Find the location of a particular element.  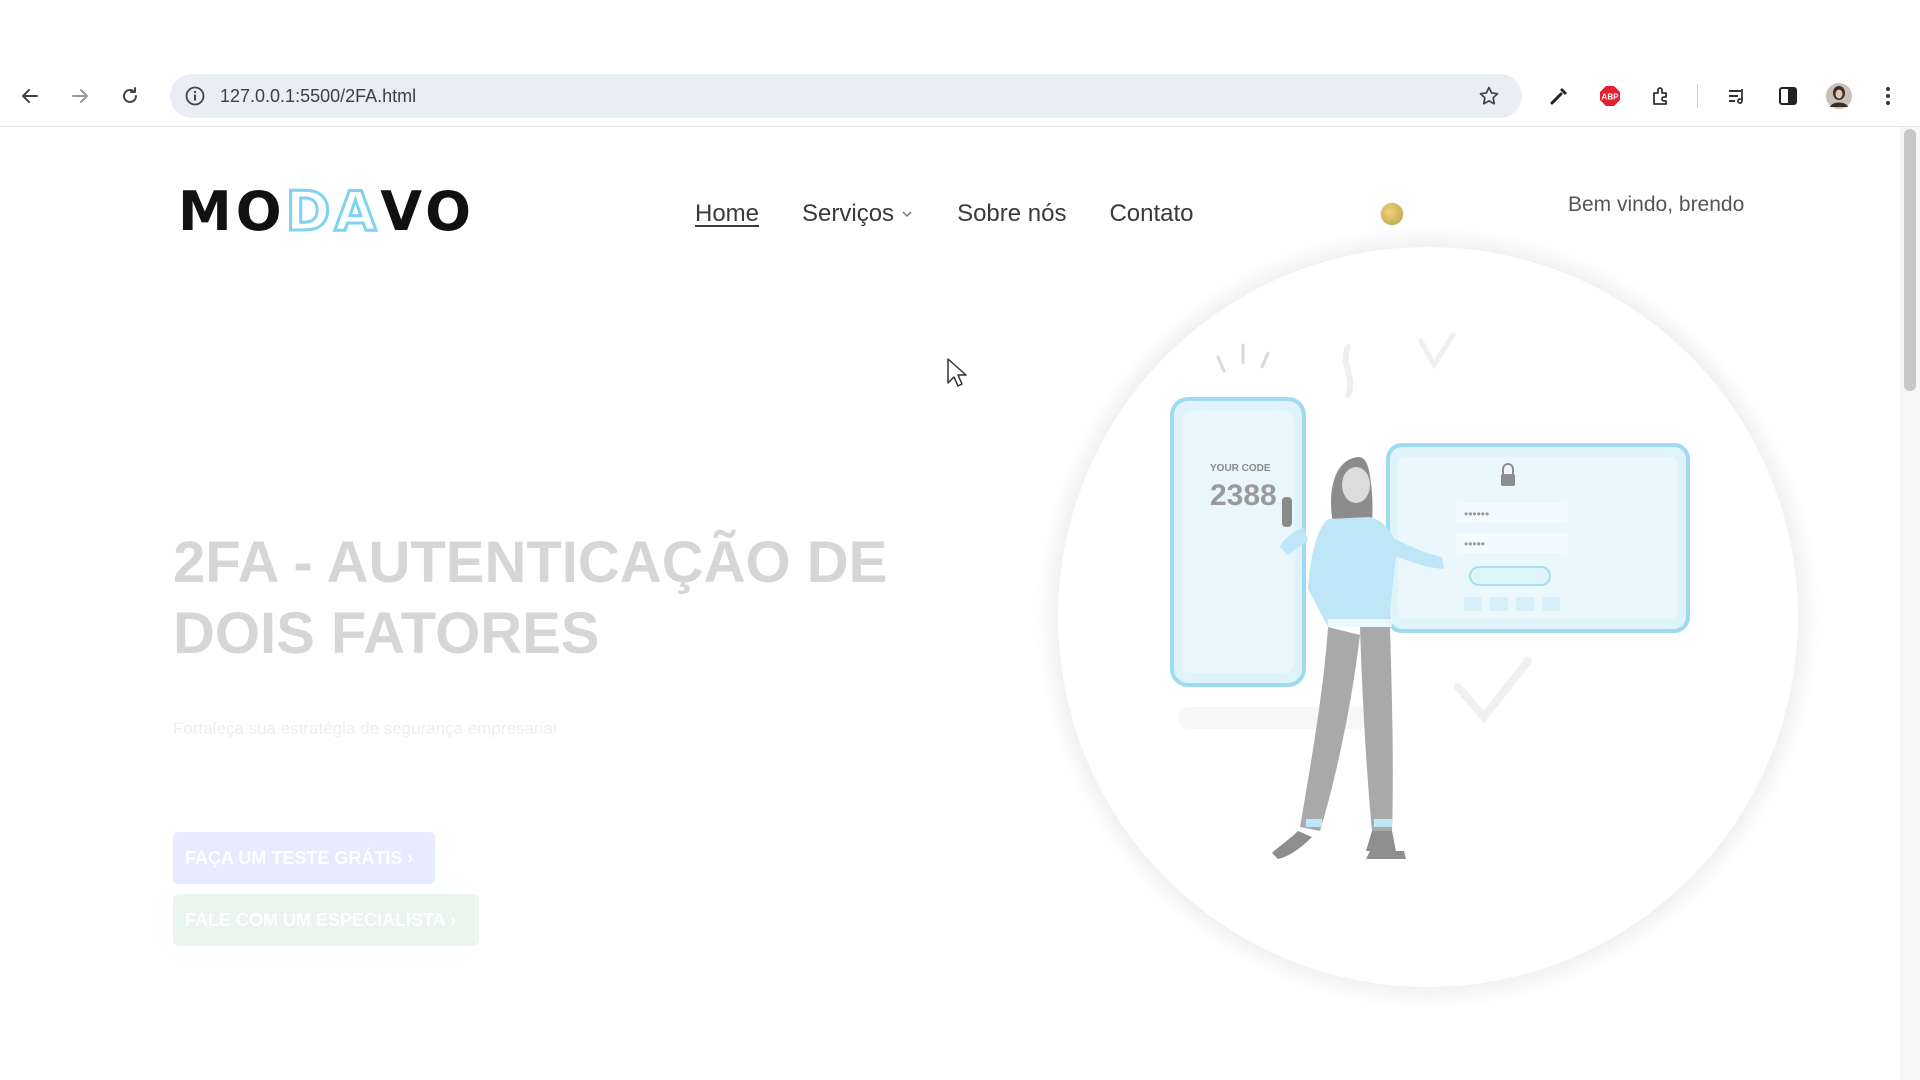

eyedropper-icon is located at coordinates (1558, 96).